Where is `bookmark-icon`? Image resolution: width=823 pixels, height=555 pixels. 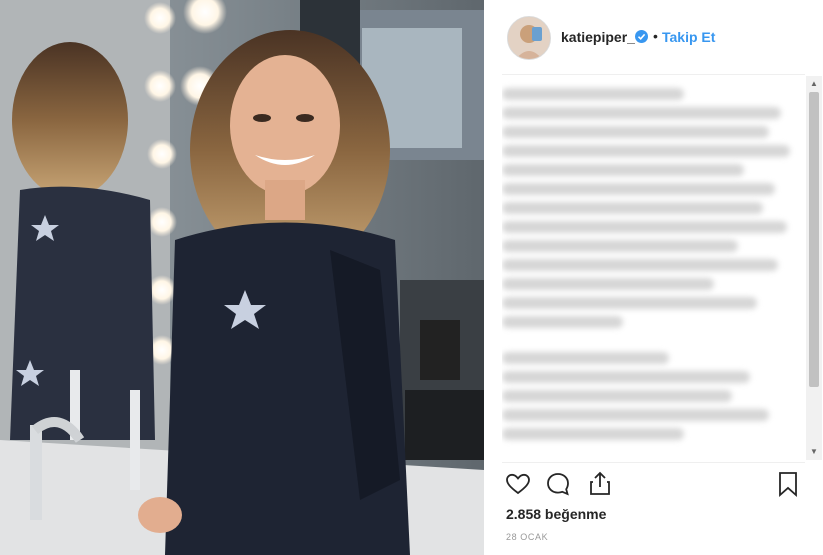 bookmark-icon is located at coordinates (788, 484).